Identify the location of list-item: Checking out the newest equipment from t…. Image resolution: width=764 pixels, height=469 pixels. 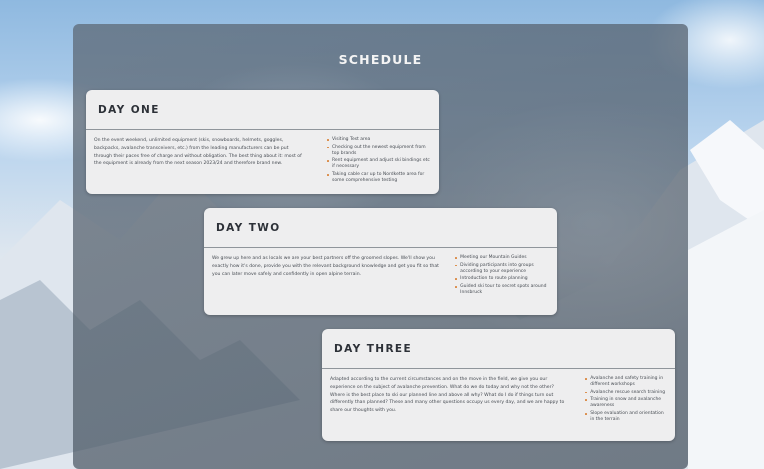
(378, 151).